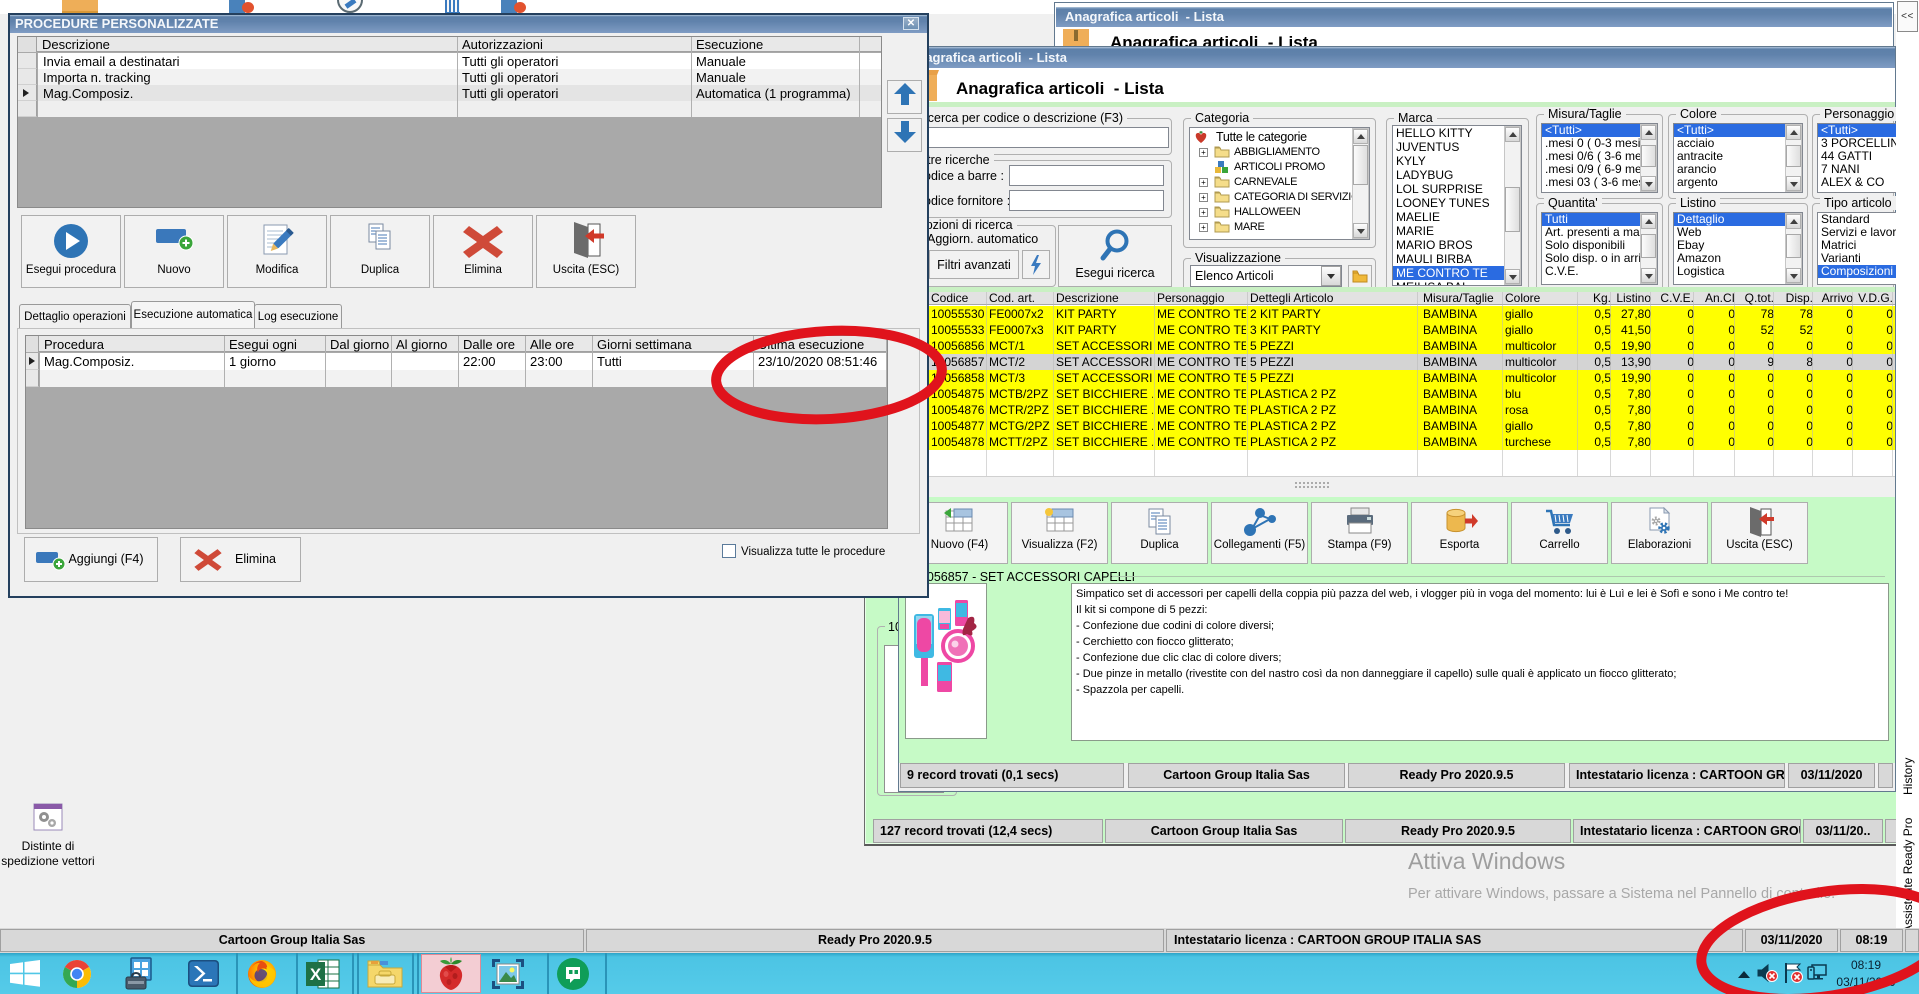 This screenshot has width=1919, height=994. Describe the element at coordinates (316, 974) in the screenshot. I see `svg-text: X` at that location.